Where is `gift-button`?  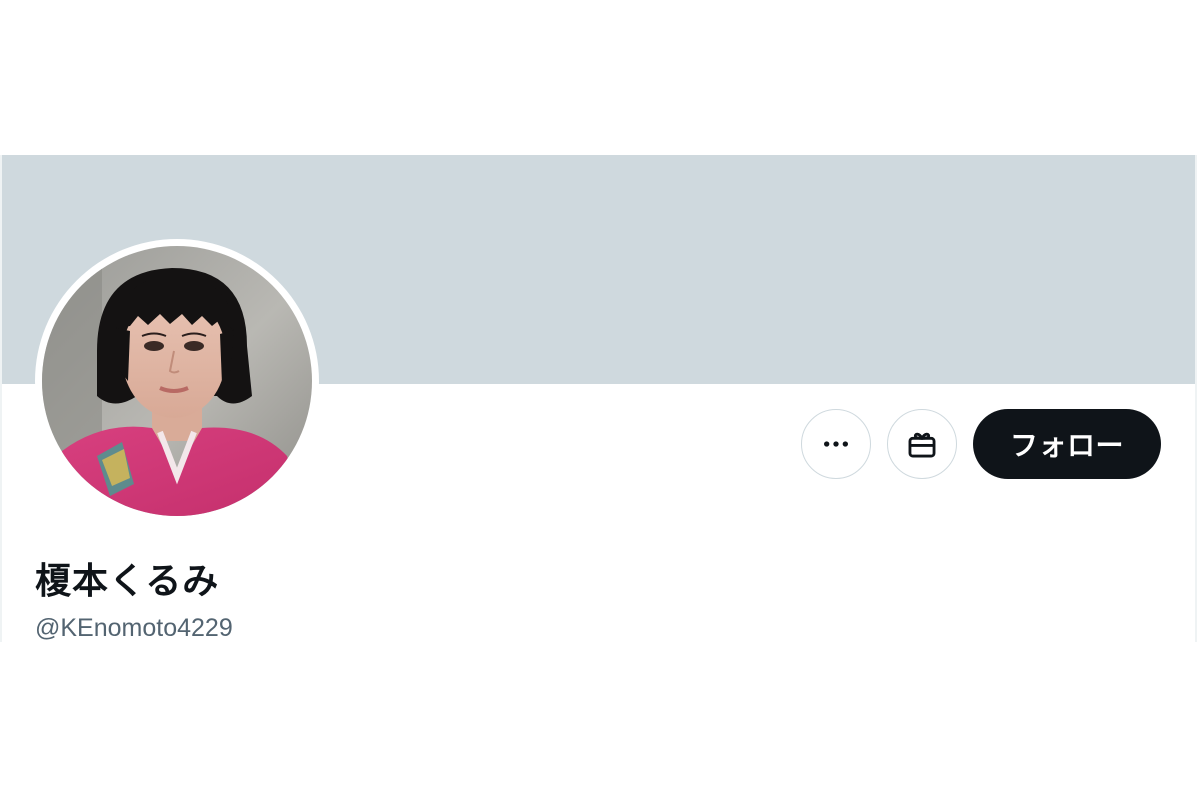 gift-button is located at coordinates (922, 444).